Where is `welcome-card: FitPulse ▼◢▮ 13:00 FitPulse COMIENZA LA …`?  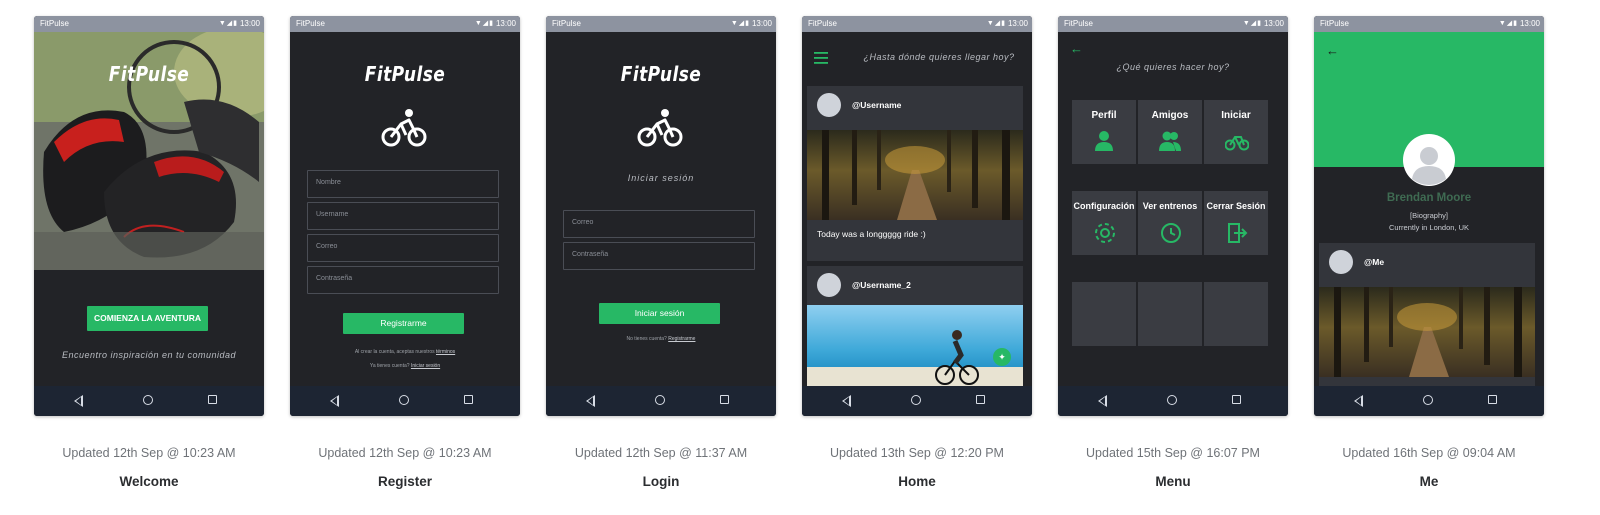 welcome-card: FitPulse ▼◢▮ 13:00 FitPulse COMIENZA LA … is located at coordinates (149, 252).